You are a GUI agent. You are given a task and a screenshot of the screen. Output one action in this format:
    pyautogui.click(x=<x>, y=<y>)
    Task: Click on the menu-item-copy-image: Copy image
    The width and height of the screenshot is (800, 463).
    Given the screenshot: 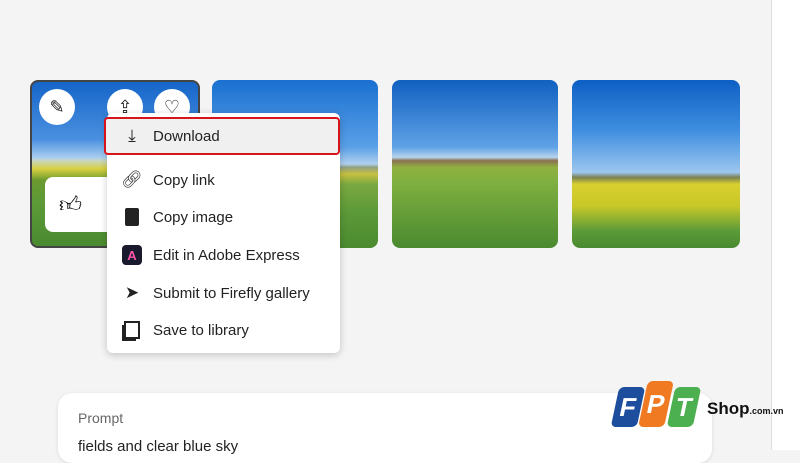 What is the action you would take?
    pyautogui.click(x=223, y=217)
    